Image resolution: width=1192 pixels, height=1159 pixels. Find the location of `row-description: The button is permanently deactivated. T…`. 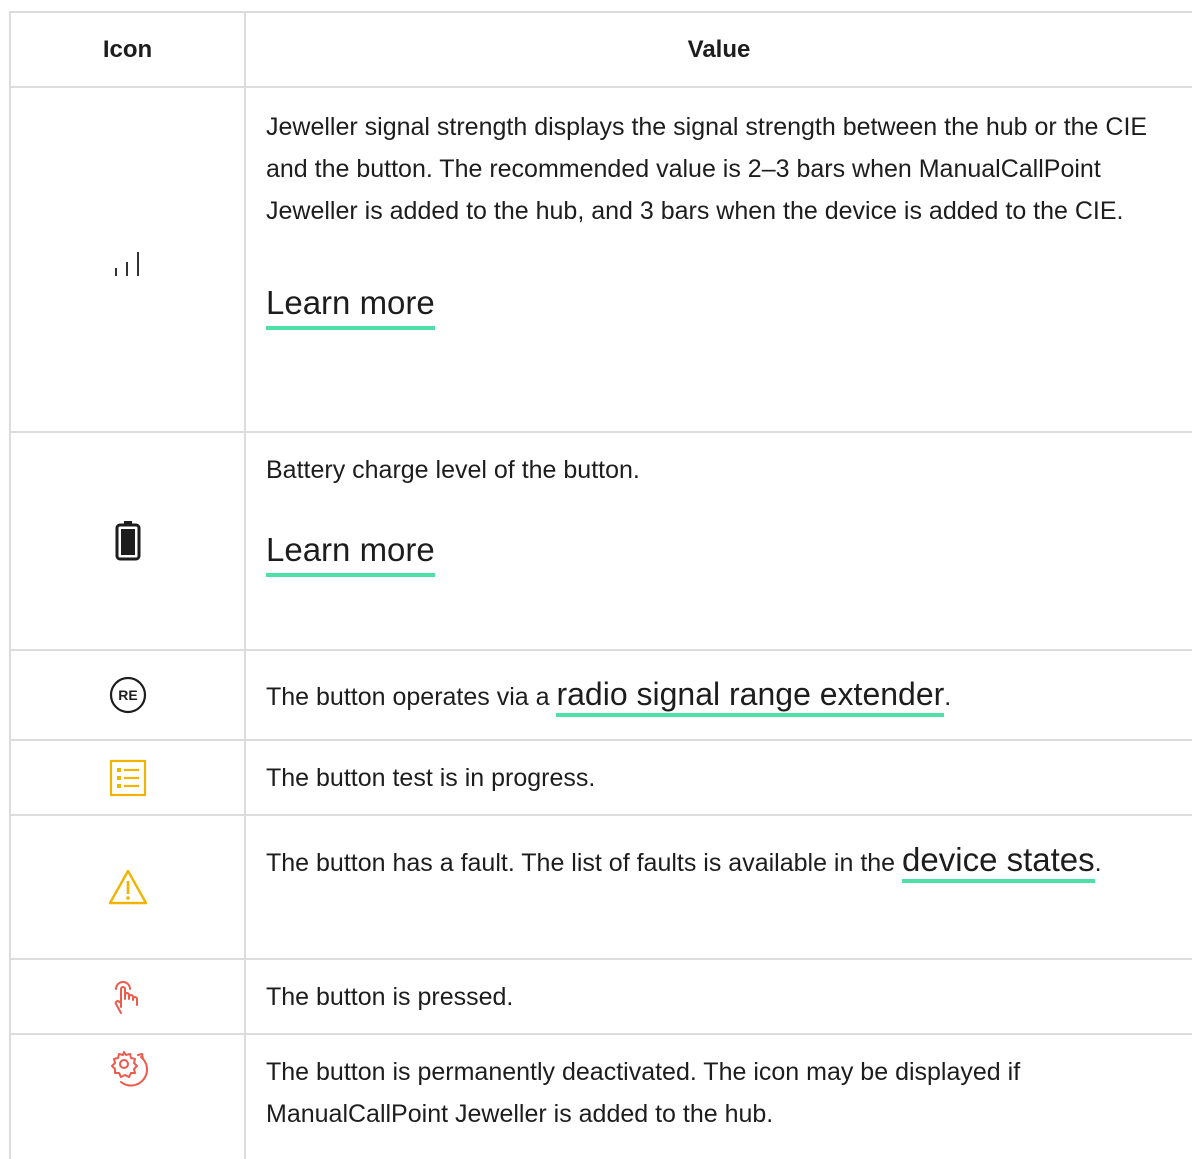

row-description: The button is permanently deactivated. T… is located at coordinates (643, 1093).